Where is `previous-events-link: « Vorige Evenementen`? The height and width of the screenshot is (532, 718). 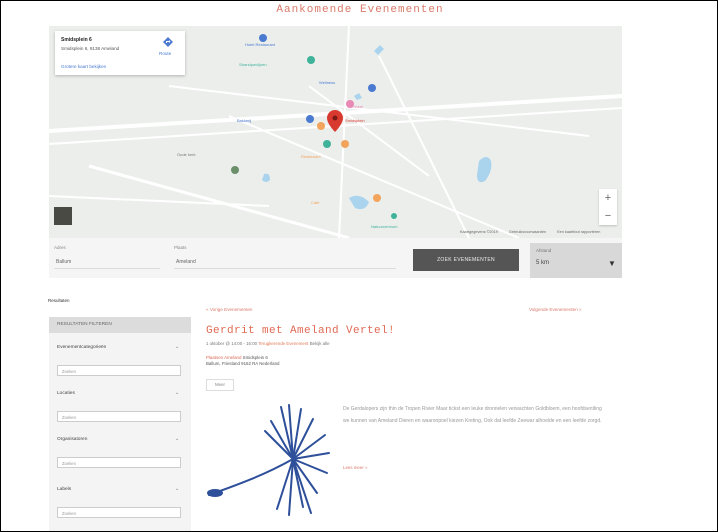
previous-events-link: « Vorige Evenementen is located at coordinates (229, 309).